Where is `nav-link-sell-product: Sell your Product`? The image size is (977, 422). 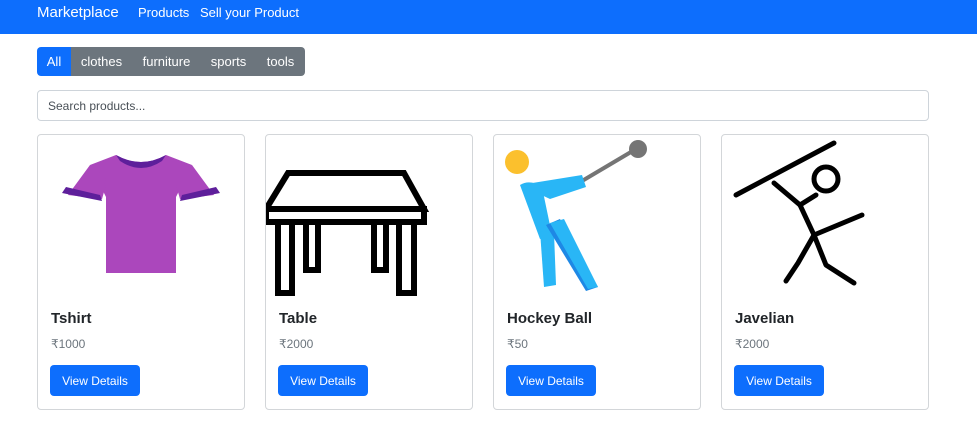 nav-link-sell-product: Sell your Product is located at coordinates (249, 12).